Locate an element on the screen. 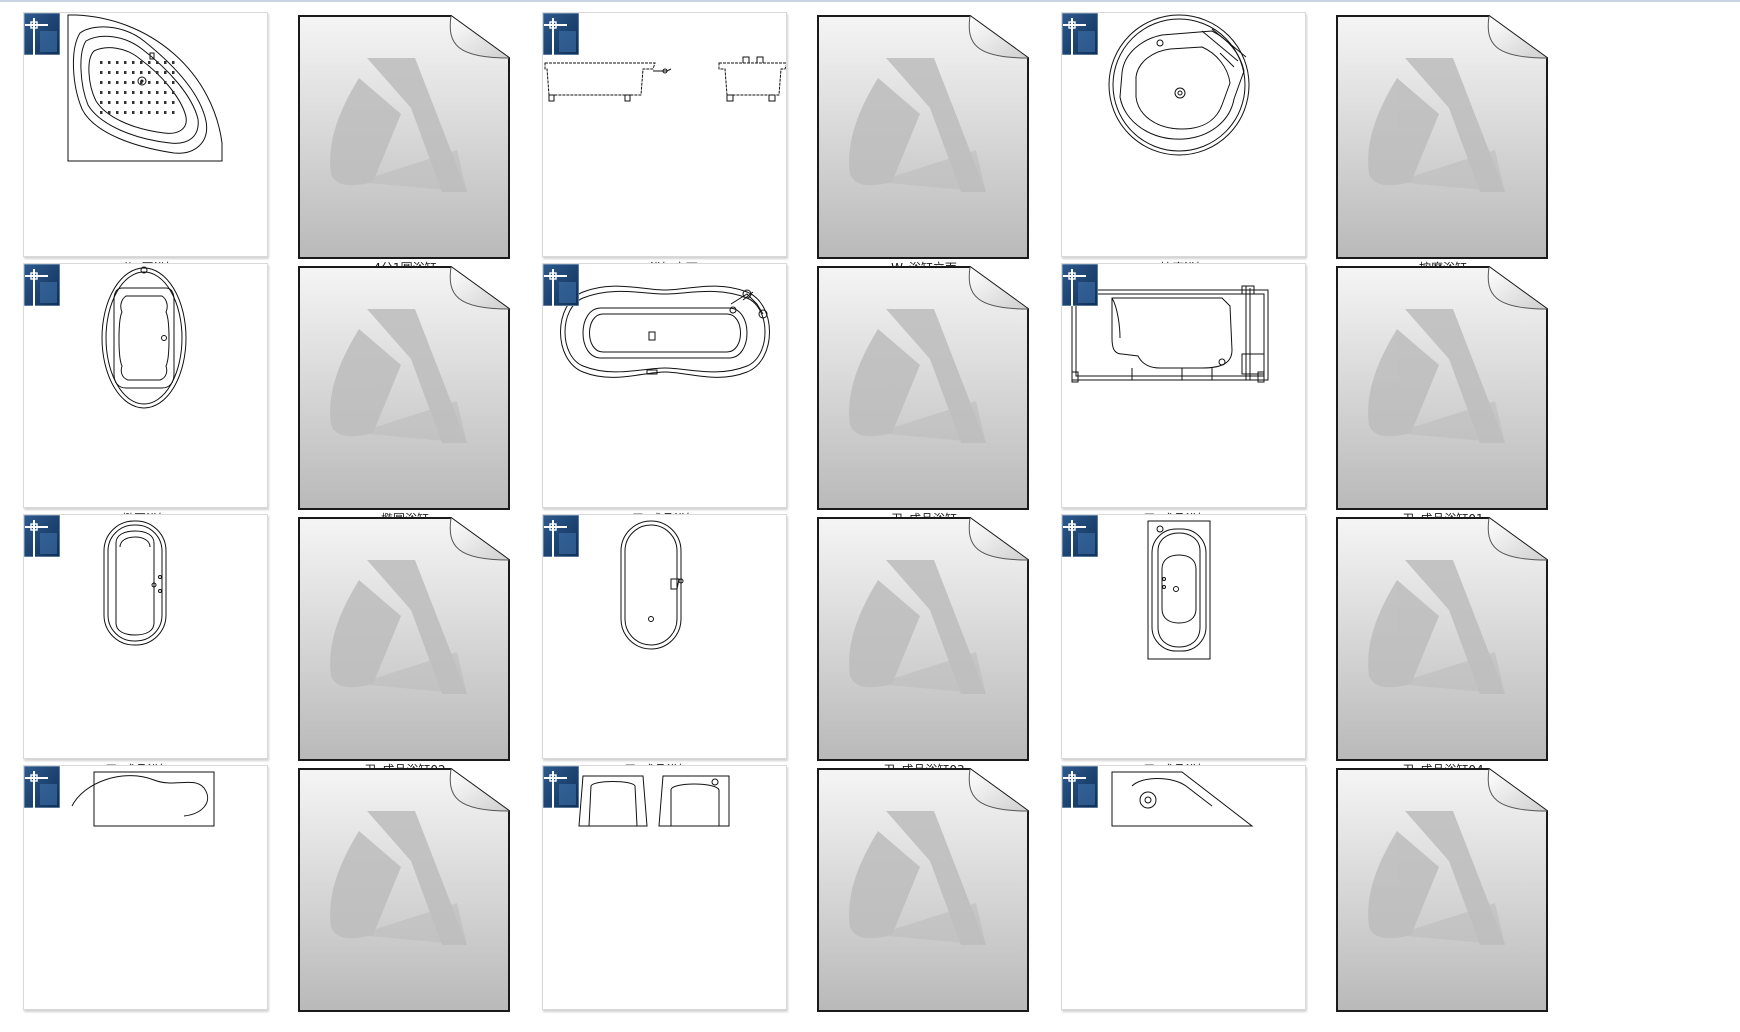  file-item-4: W_浴缸立面 is located at coordinates (924, 139).